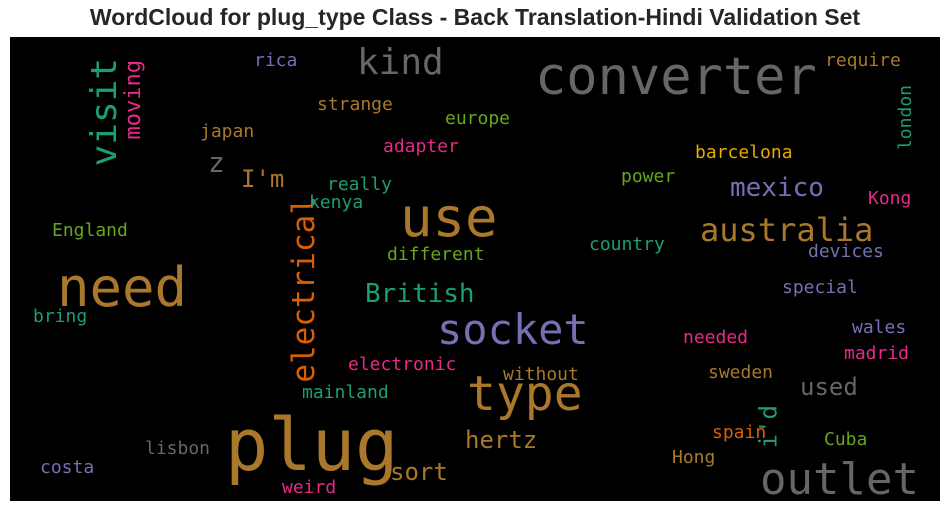 The width and height of the screenshot is (950, 511). I want to click on word-13: hertz, so click(501, 440).